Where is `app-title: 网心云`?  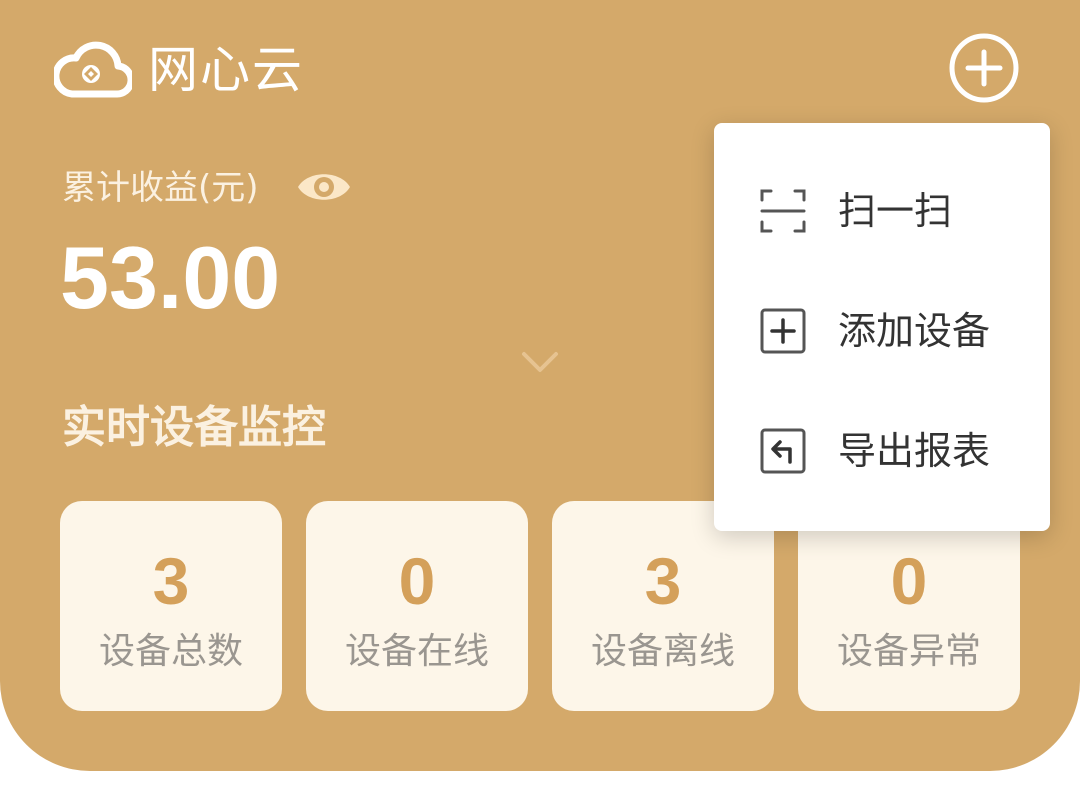
app-title: 网心云 is located at coordinates (226, 70).